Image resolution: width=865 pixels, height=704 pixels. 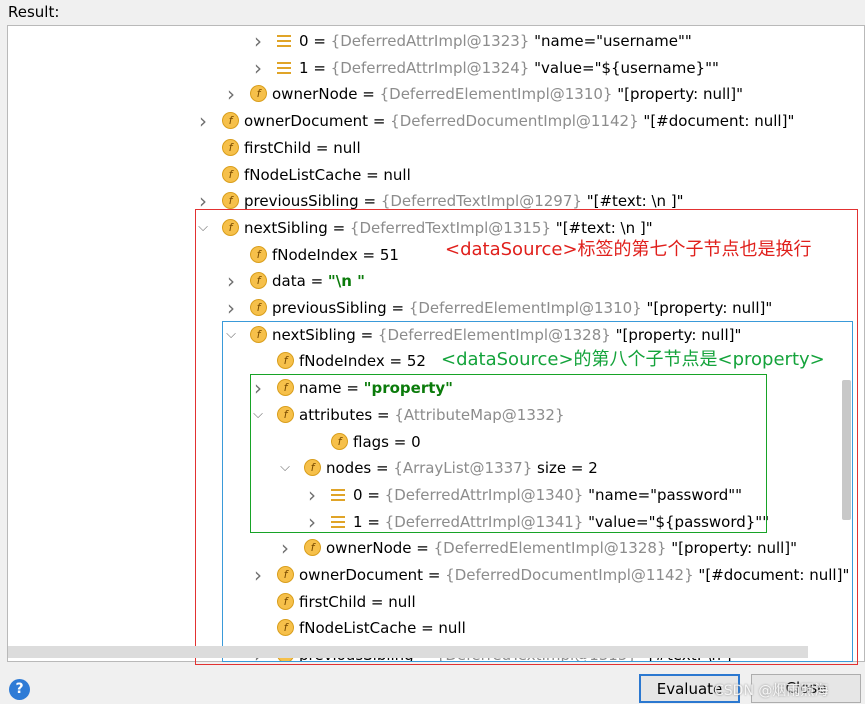 I want to click on tree-row: ⌵ f attributes = {AttributeMap@1332}, so click(x=433, y=415).